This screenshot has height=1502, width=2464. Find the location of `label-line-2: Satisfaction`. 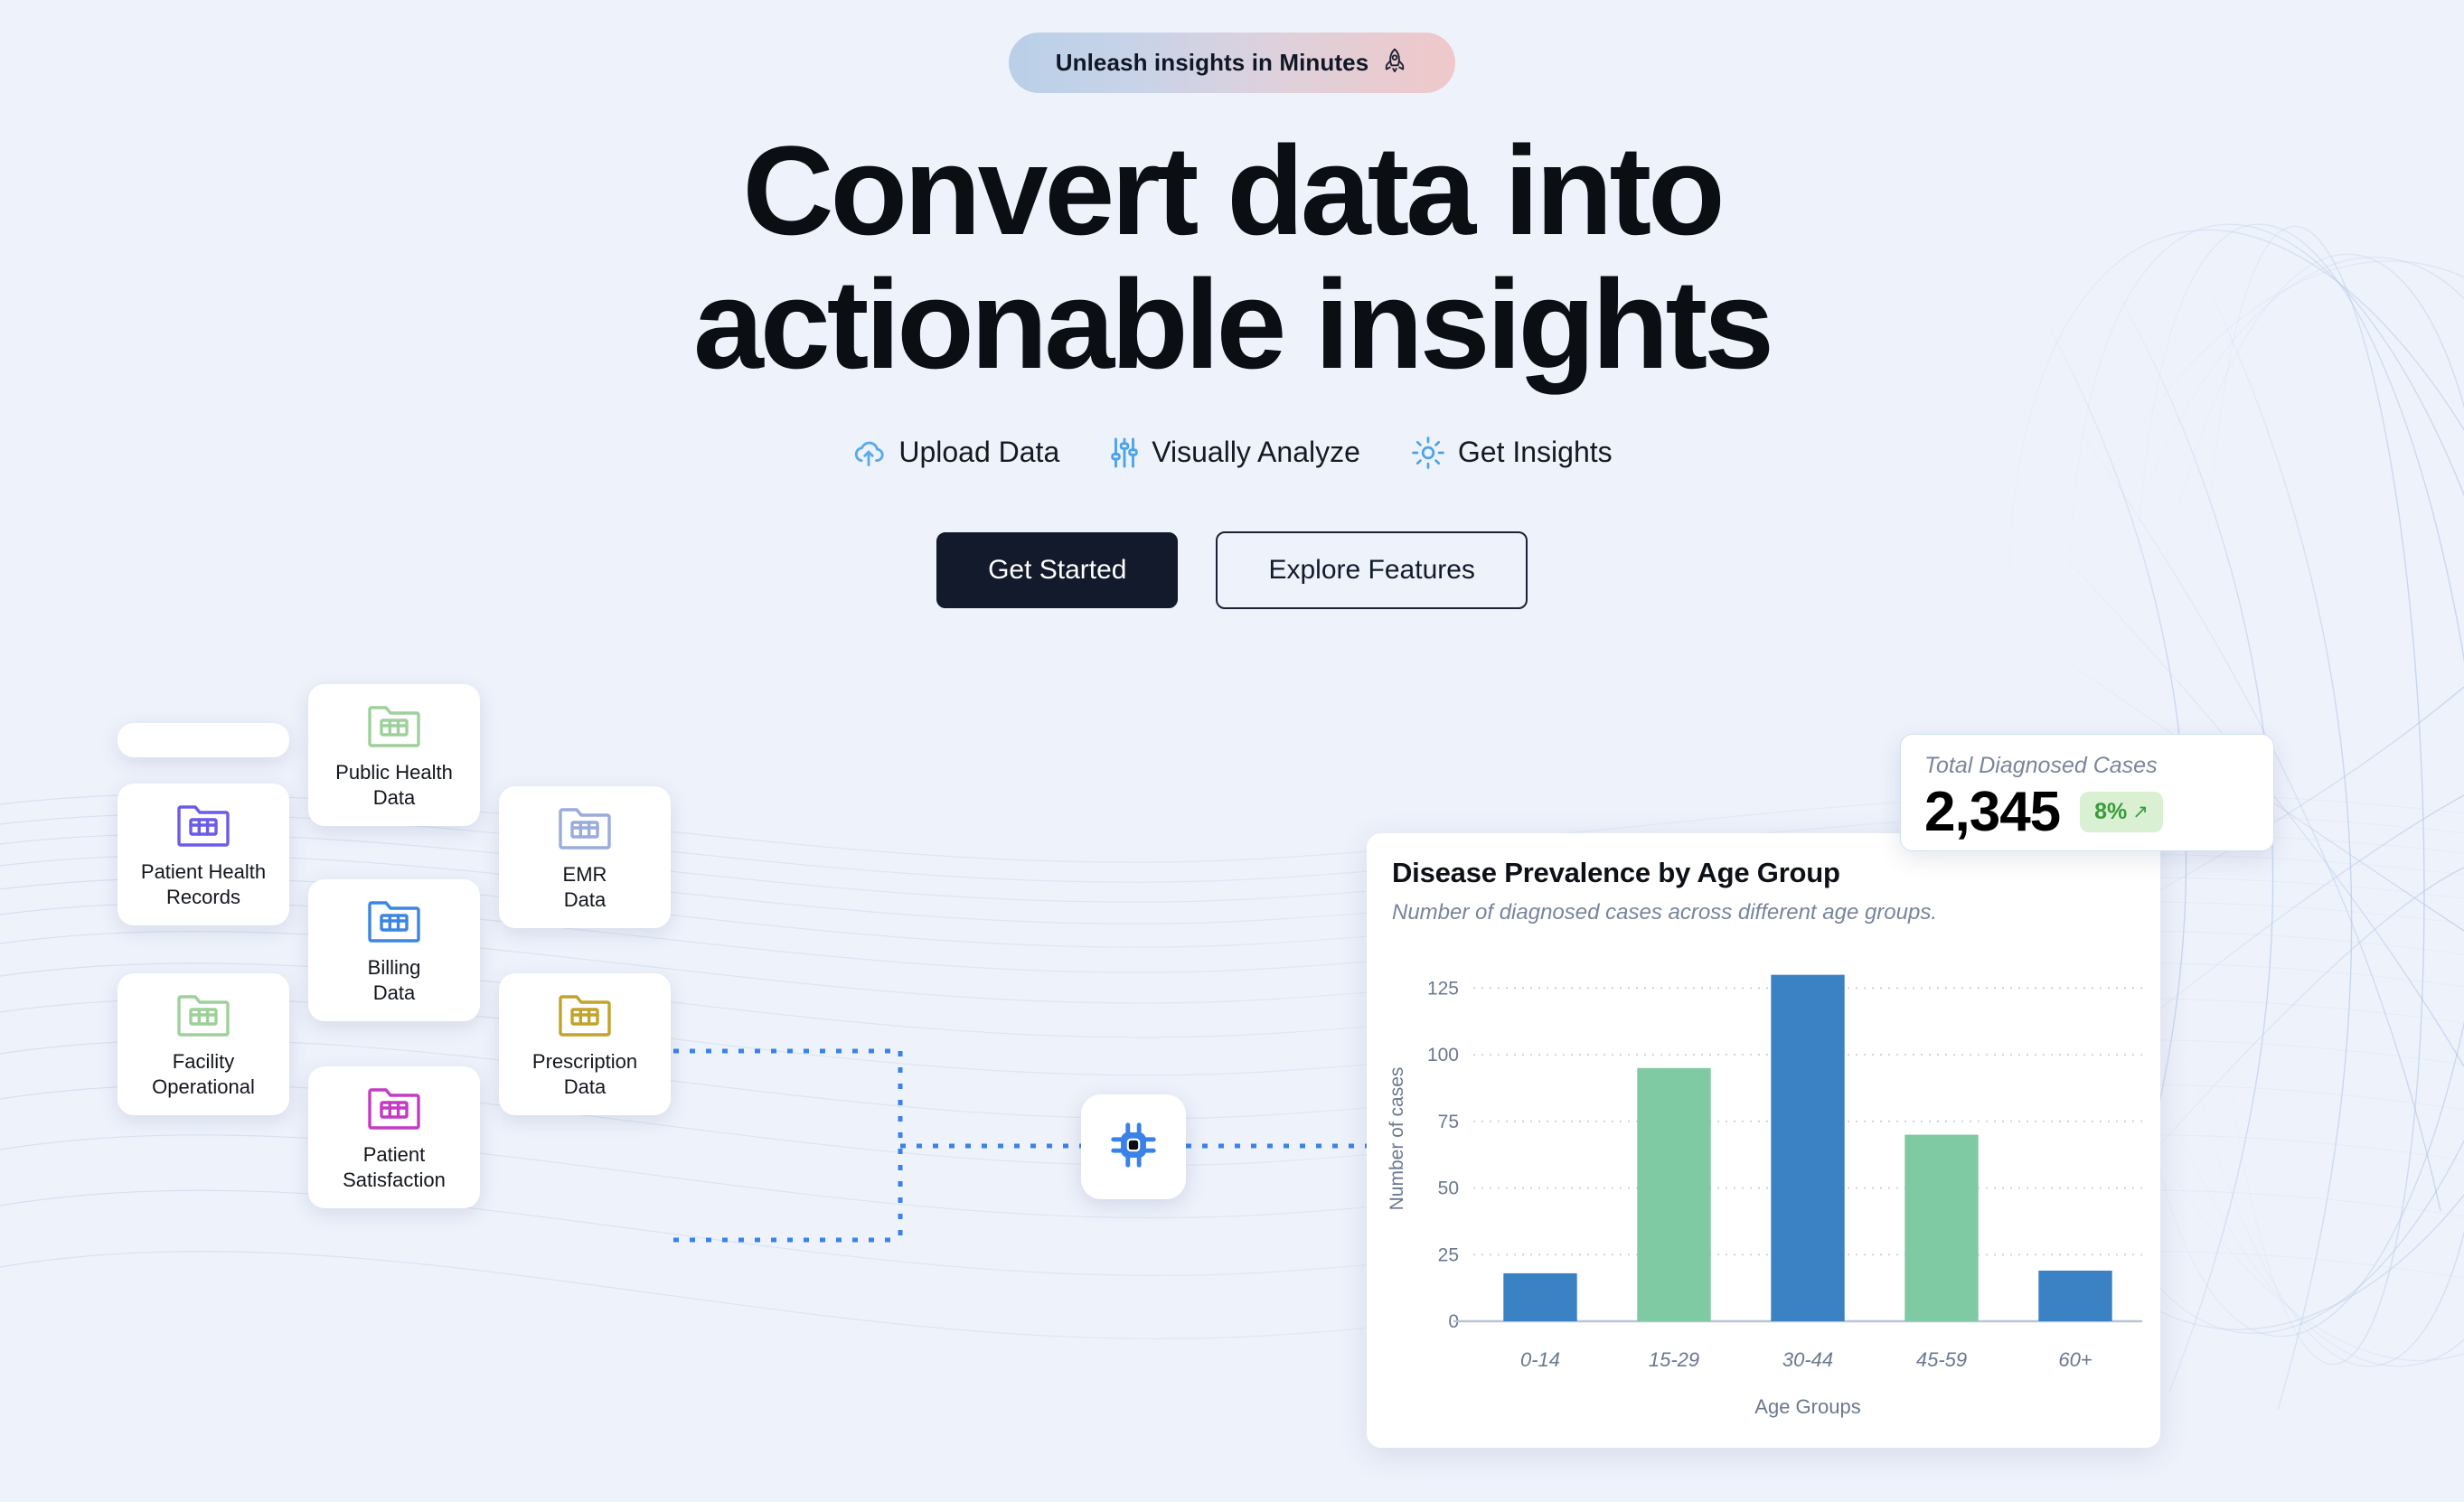

label-line-2: Satisfaction is located at coordinates (394, 1180).